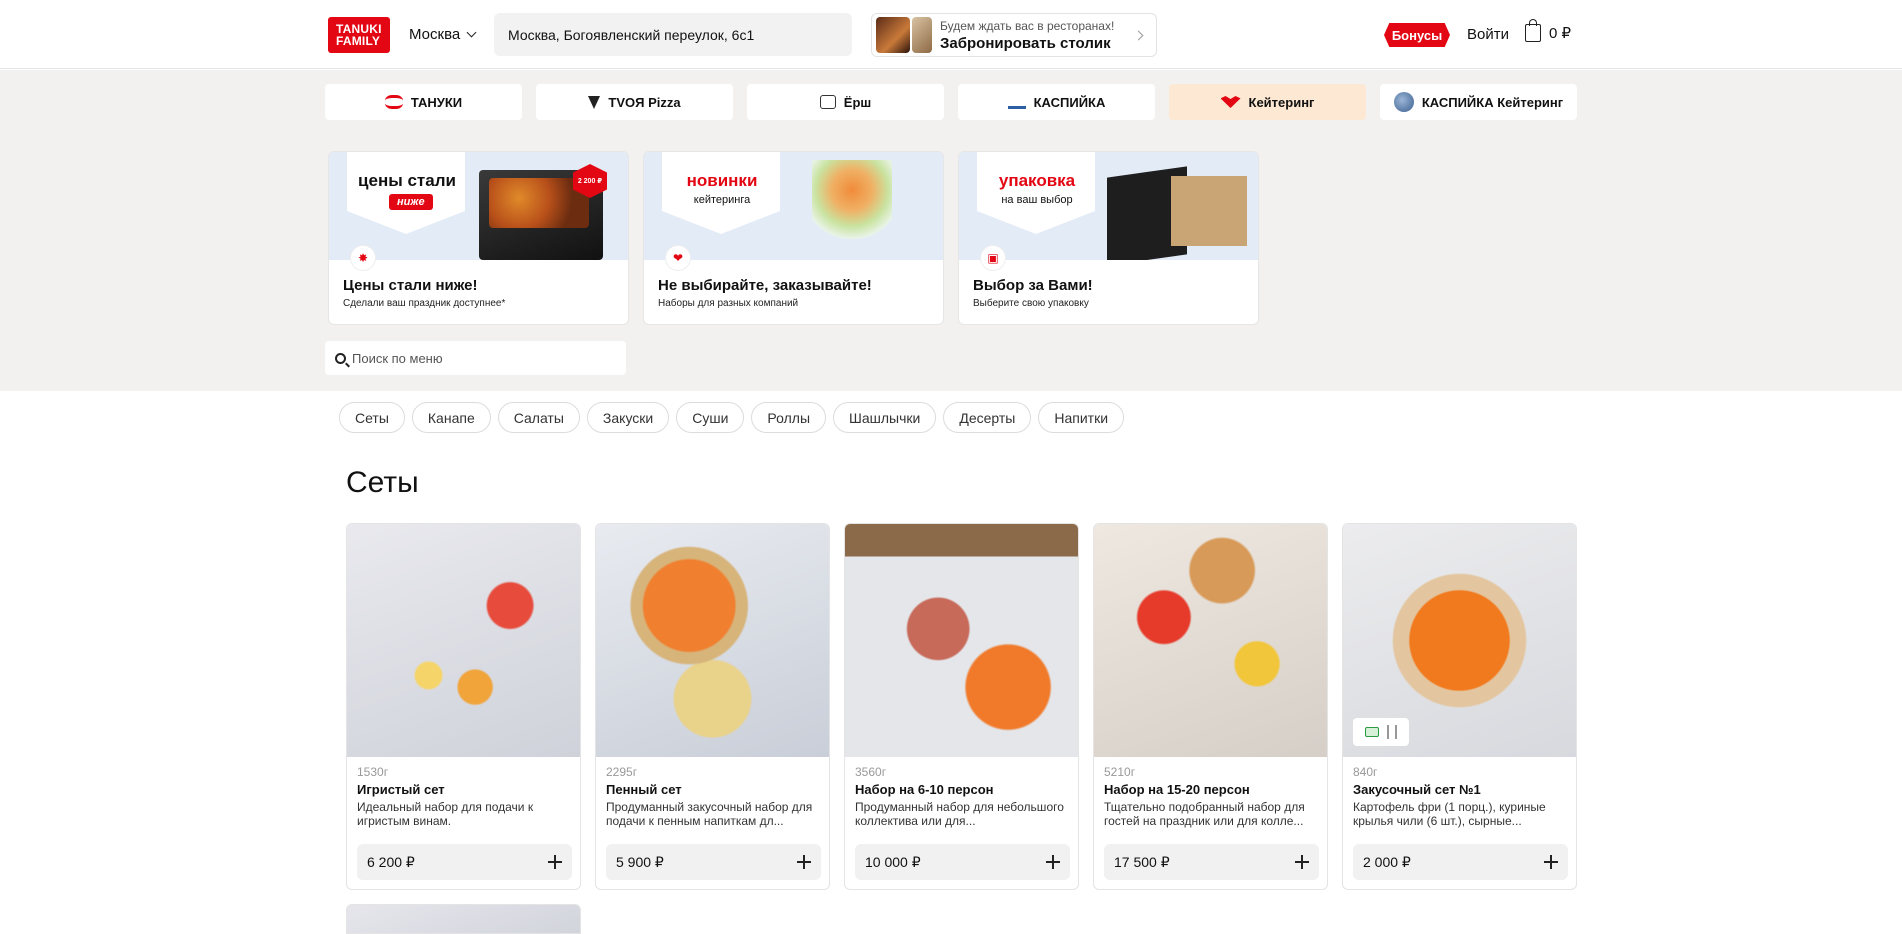 The height and width of the screenshot is (934, 1902). I want to click on add-to-cart-button: 2 000 ₽, so click(1460, 862).